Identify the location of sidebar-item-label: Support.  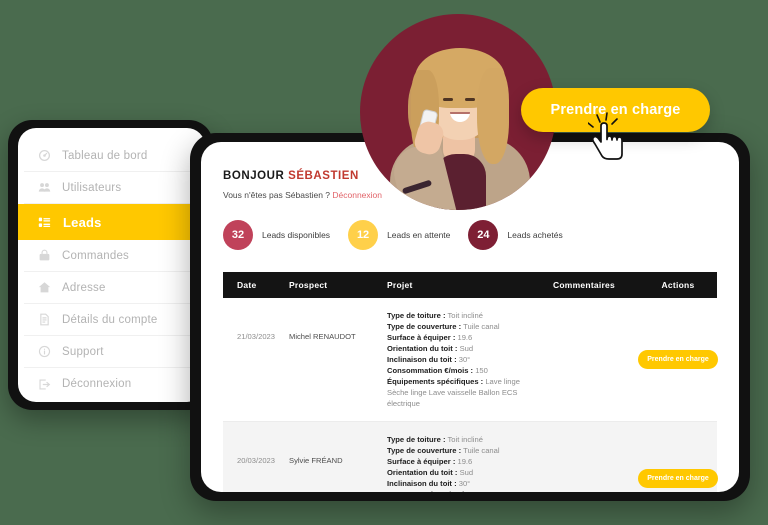
(83, 351).